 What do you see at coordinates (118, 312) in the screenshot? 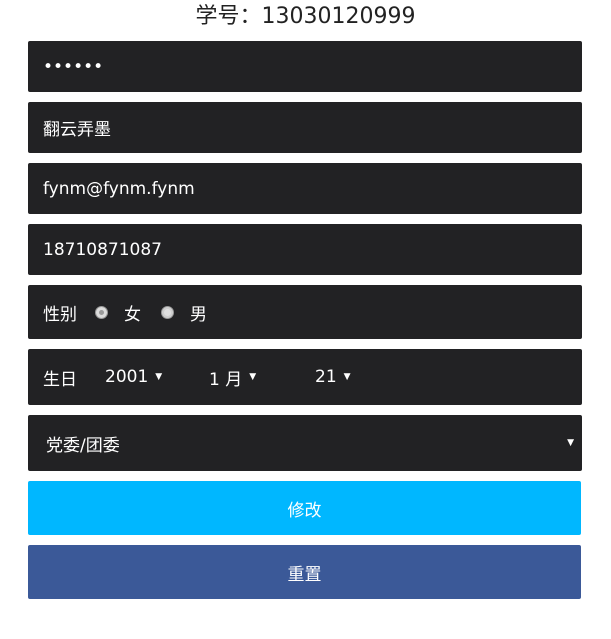
I see `gender-option-female: 女` at bounding box center [118, 312].